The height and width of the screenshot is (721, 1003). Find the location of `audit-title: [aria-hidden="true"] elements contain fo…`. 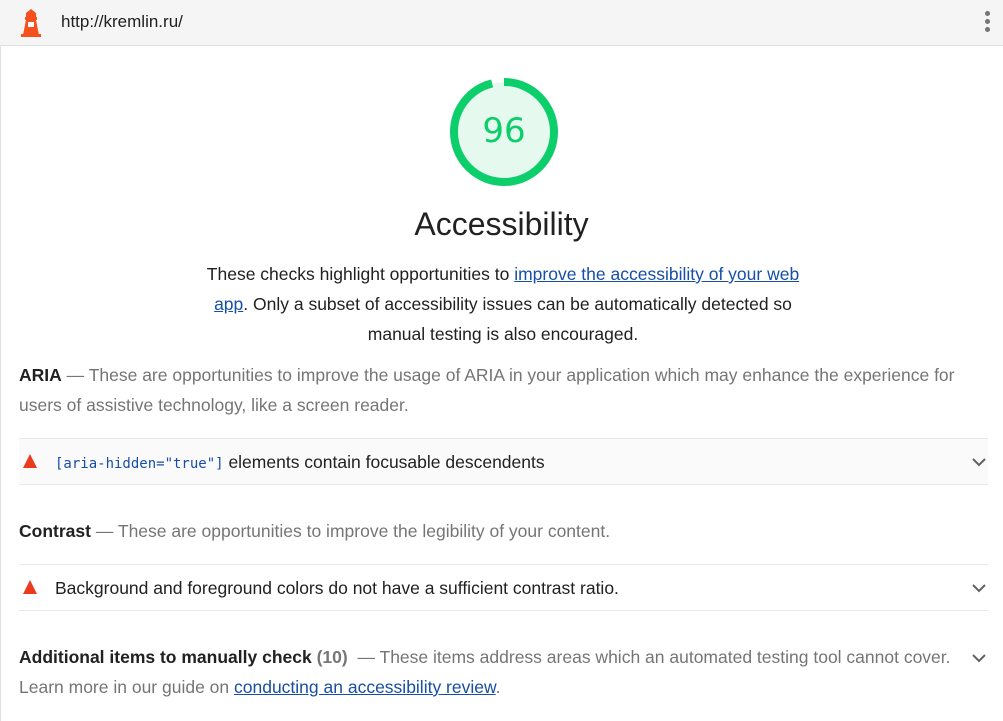

audit-title: [aria-hidden="true"] elements contain fo… is located at coordinates (300, 462).